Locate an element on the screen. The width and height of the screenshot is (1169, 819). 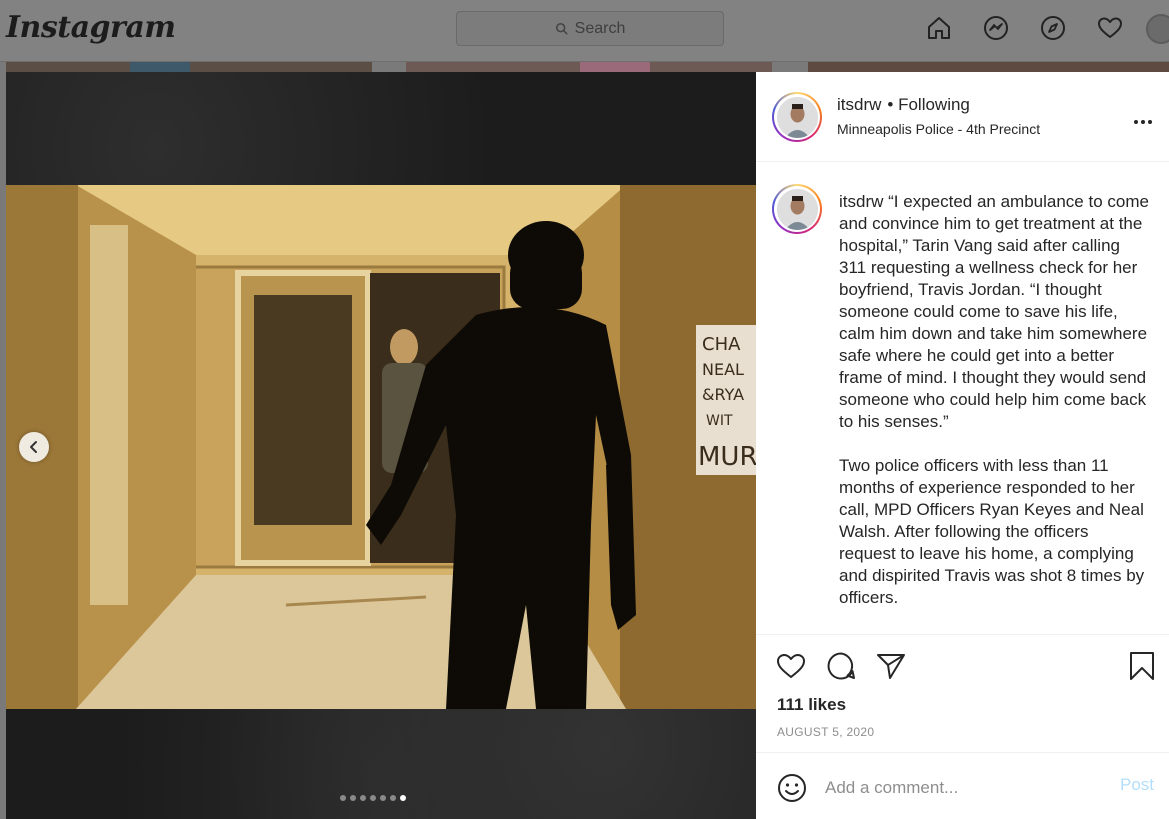
carousel-previous-button is located at coordinates (34, 447).